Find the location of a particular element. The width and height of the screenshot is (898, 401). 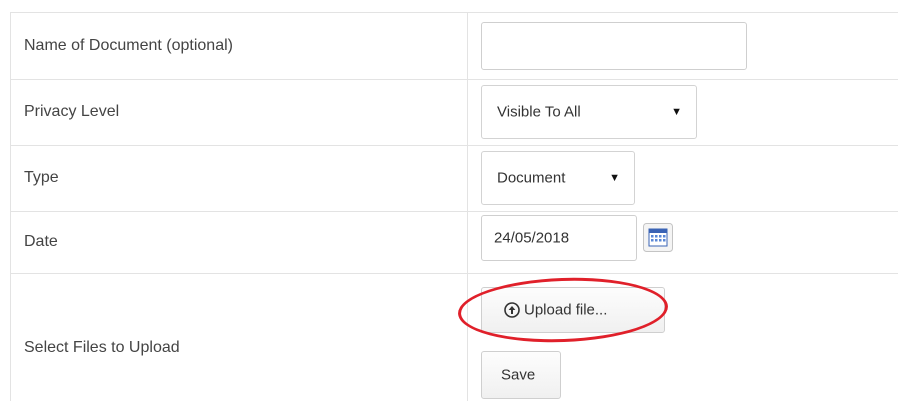

document-name-label: Name of Document (optional) is located at coordinates (128, 45).